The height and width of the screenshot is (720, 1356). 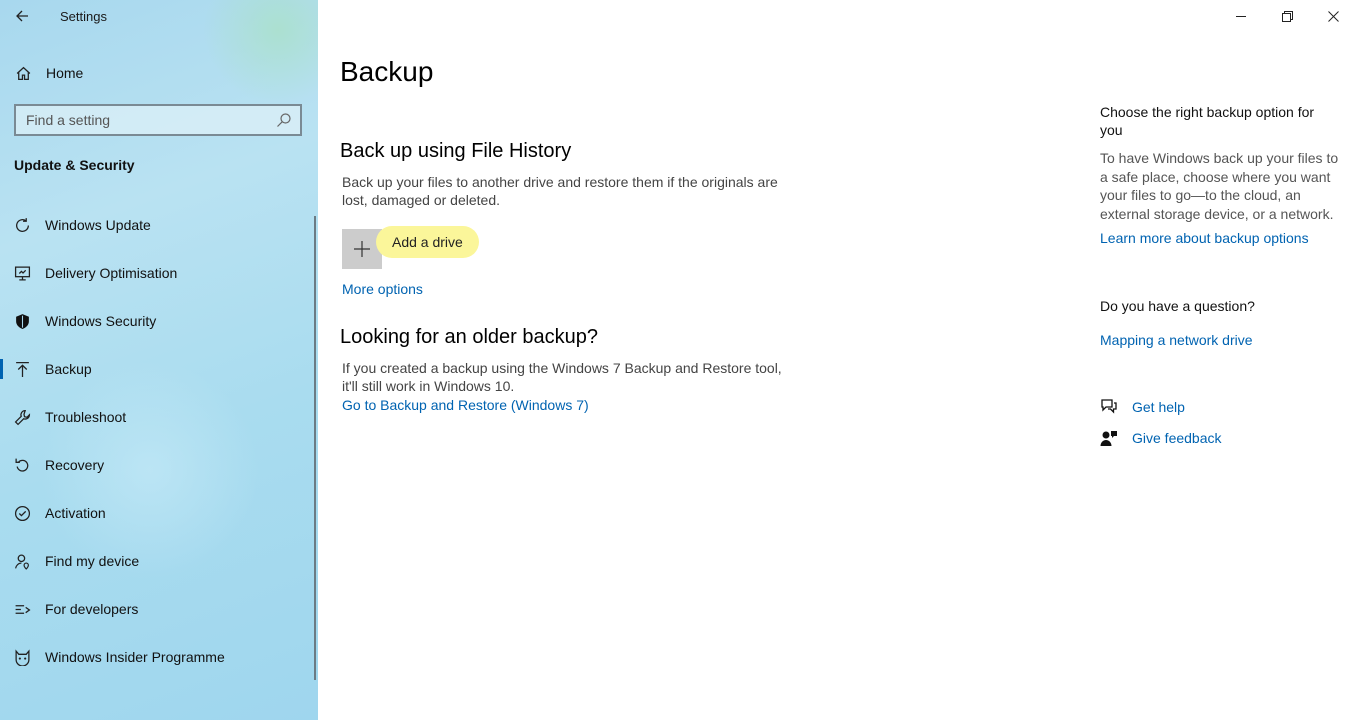 What do you see at coordinates (65, 73) in the screenshot?
I see `sidebar-item-label: Home` at bounding box center [65, 73].